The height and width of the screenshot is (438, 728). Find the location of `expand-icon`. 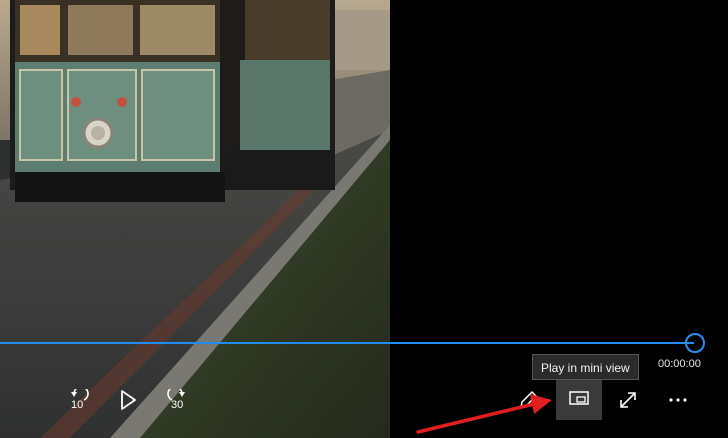

expand-icon is located at coordinates (628, 400).